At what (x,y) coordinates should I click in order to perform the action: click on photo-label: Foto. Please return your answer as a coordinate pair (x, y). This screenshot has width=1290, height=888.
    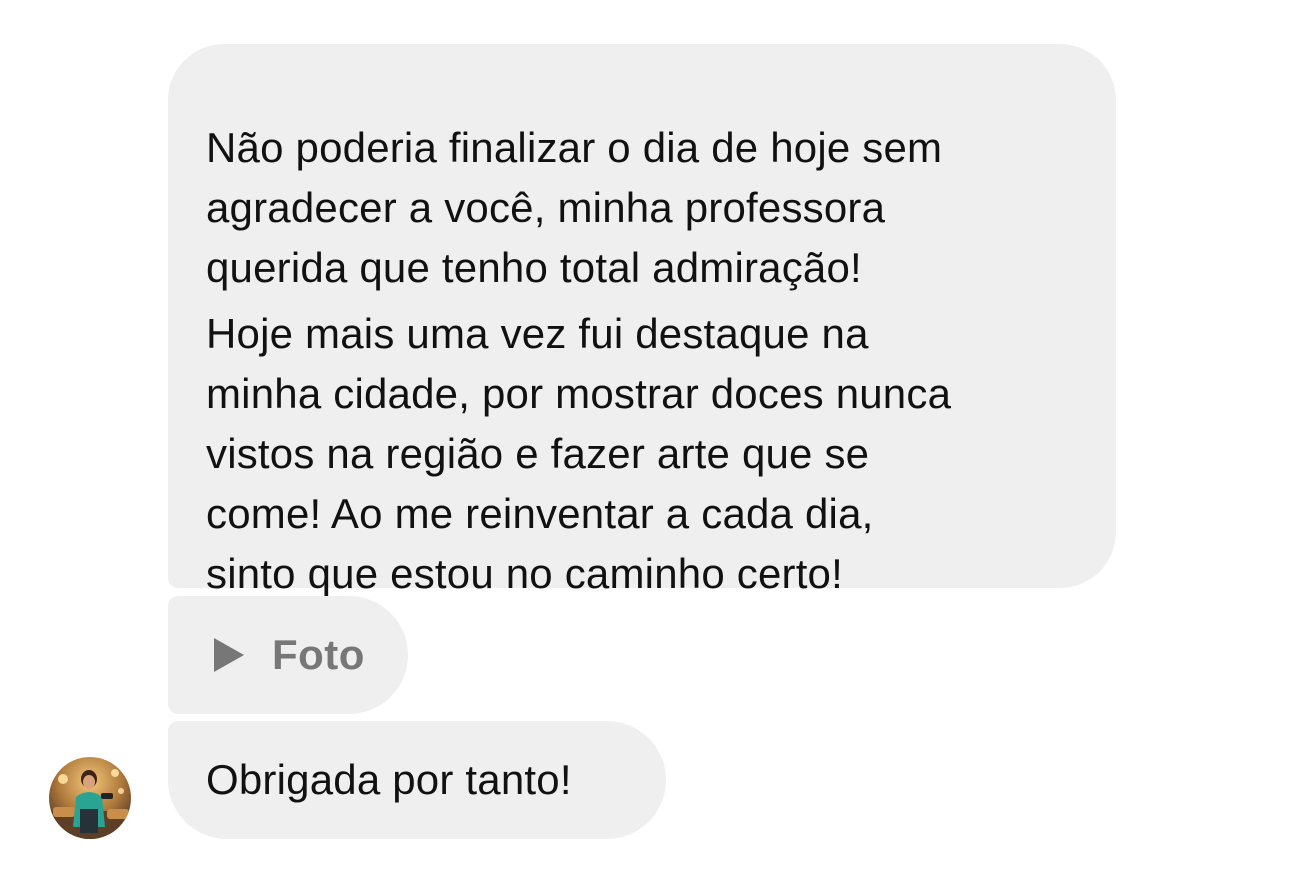
    Looking at the image, I should click on (318, 654).